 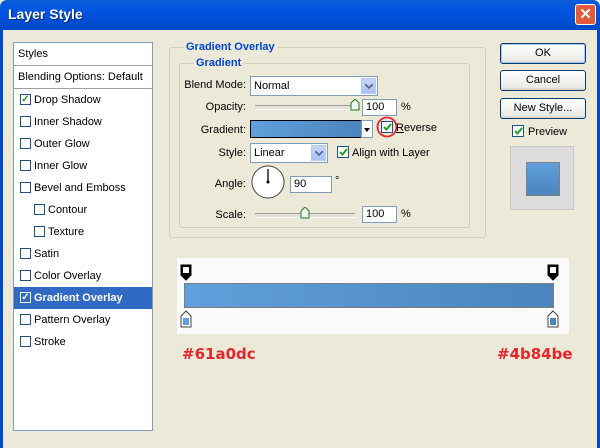 What do you see at coordinates (219, 63) in the screenshot?
I see `subgroup-title: Gradient` at bounding box center [219, 63].